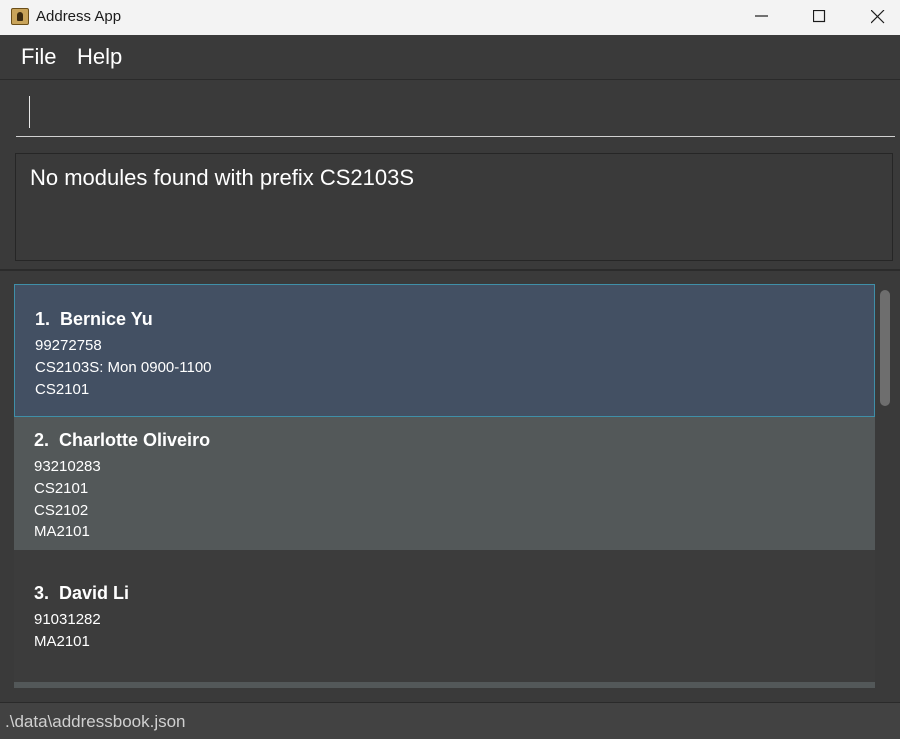 This screenshot has height=739, width=900. I want to click on person-name: 3. David Li, so click(82, 593).